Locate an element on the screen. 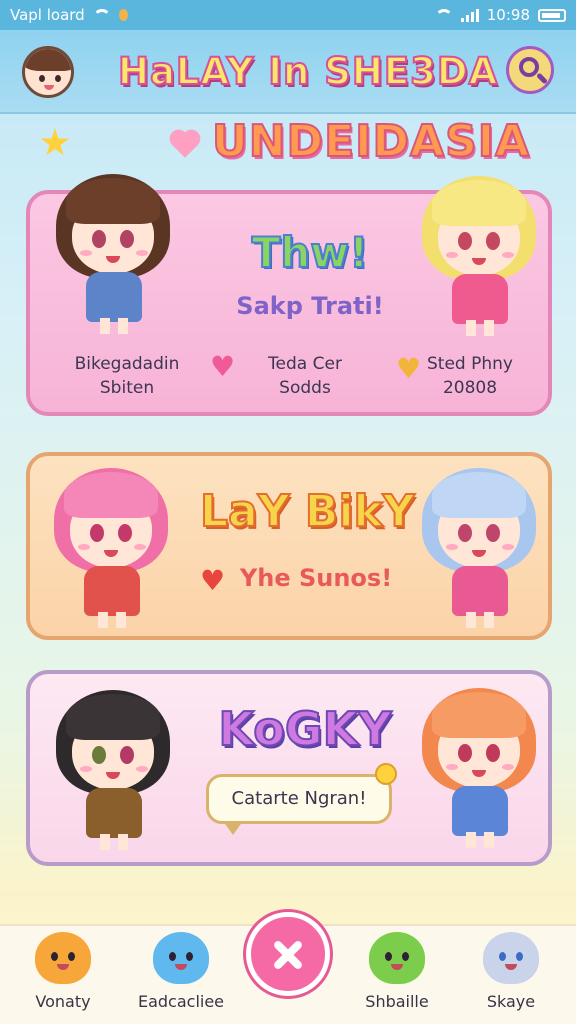 The height and width of the screenshot is (1024, 576). bottom-navigation: Vonaty Eadcacliee Shbaille Skaye is located at coordinates (288, 968).